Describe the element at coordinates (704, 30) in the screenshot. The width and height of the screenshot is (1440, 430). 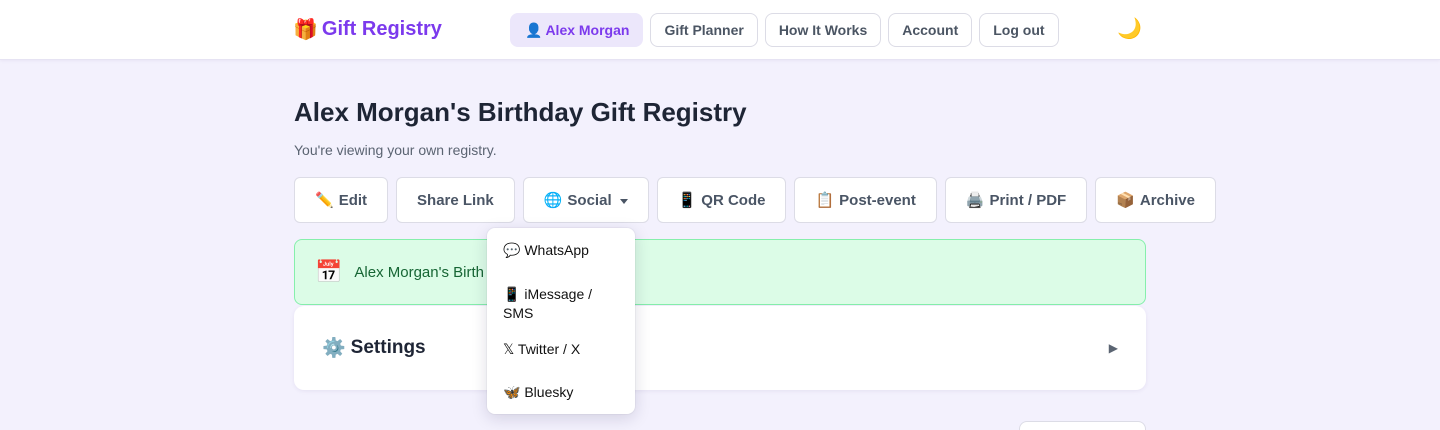
I see `nav-gift-planner: Gift Planner` at that location.